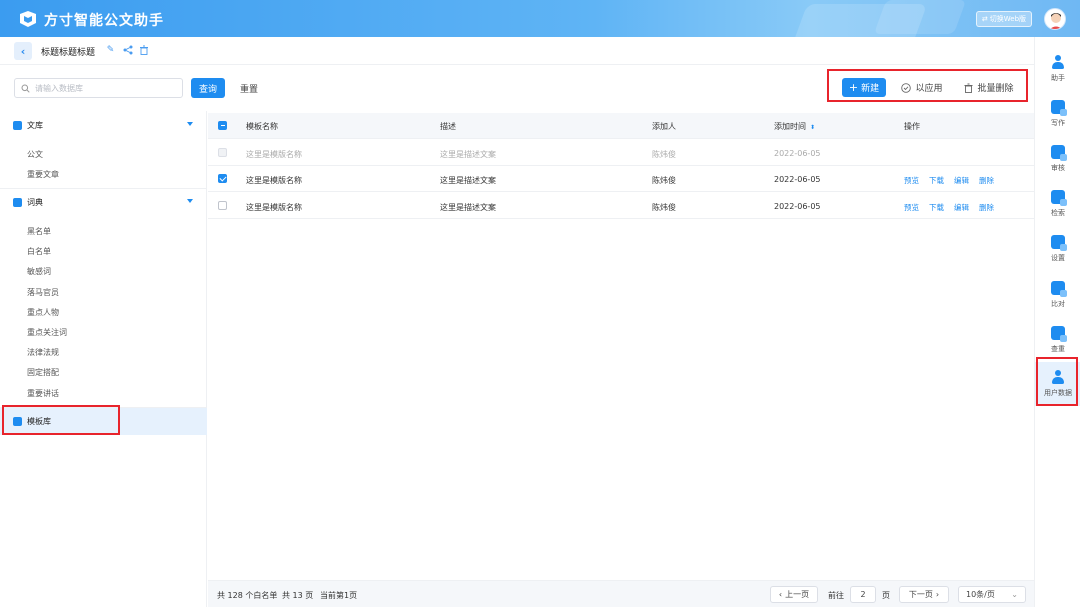 Image resolution: width=1080 pixels, height=607 pixels. I want to click on total-pages: 共 13 页, so click(298, 595).